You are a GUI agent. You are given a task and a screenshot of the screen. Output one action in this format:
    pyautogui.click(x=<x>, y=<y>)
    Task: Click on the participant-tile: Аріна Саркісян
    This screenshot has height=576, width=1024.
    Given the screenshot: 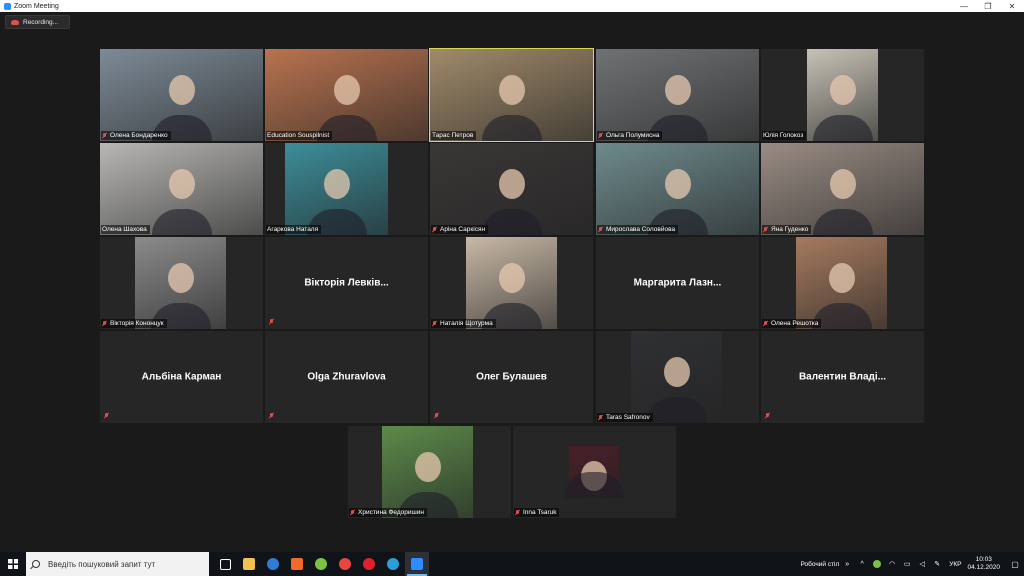 What is the action you would take?
    pyautogui.click(x=511, y=189)
    